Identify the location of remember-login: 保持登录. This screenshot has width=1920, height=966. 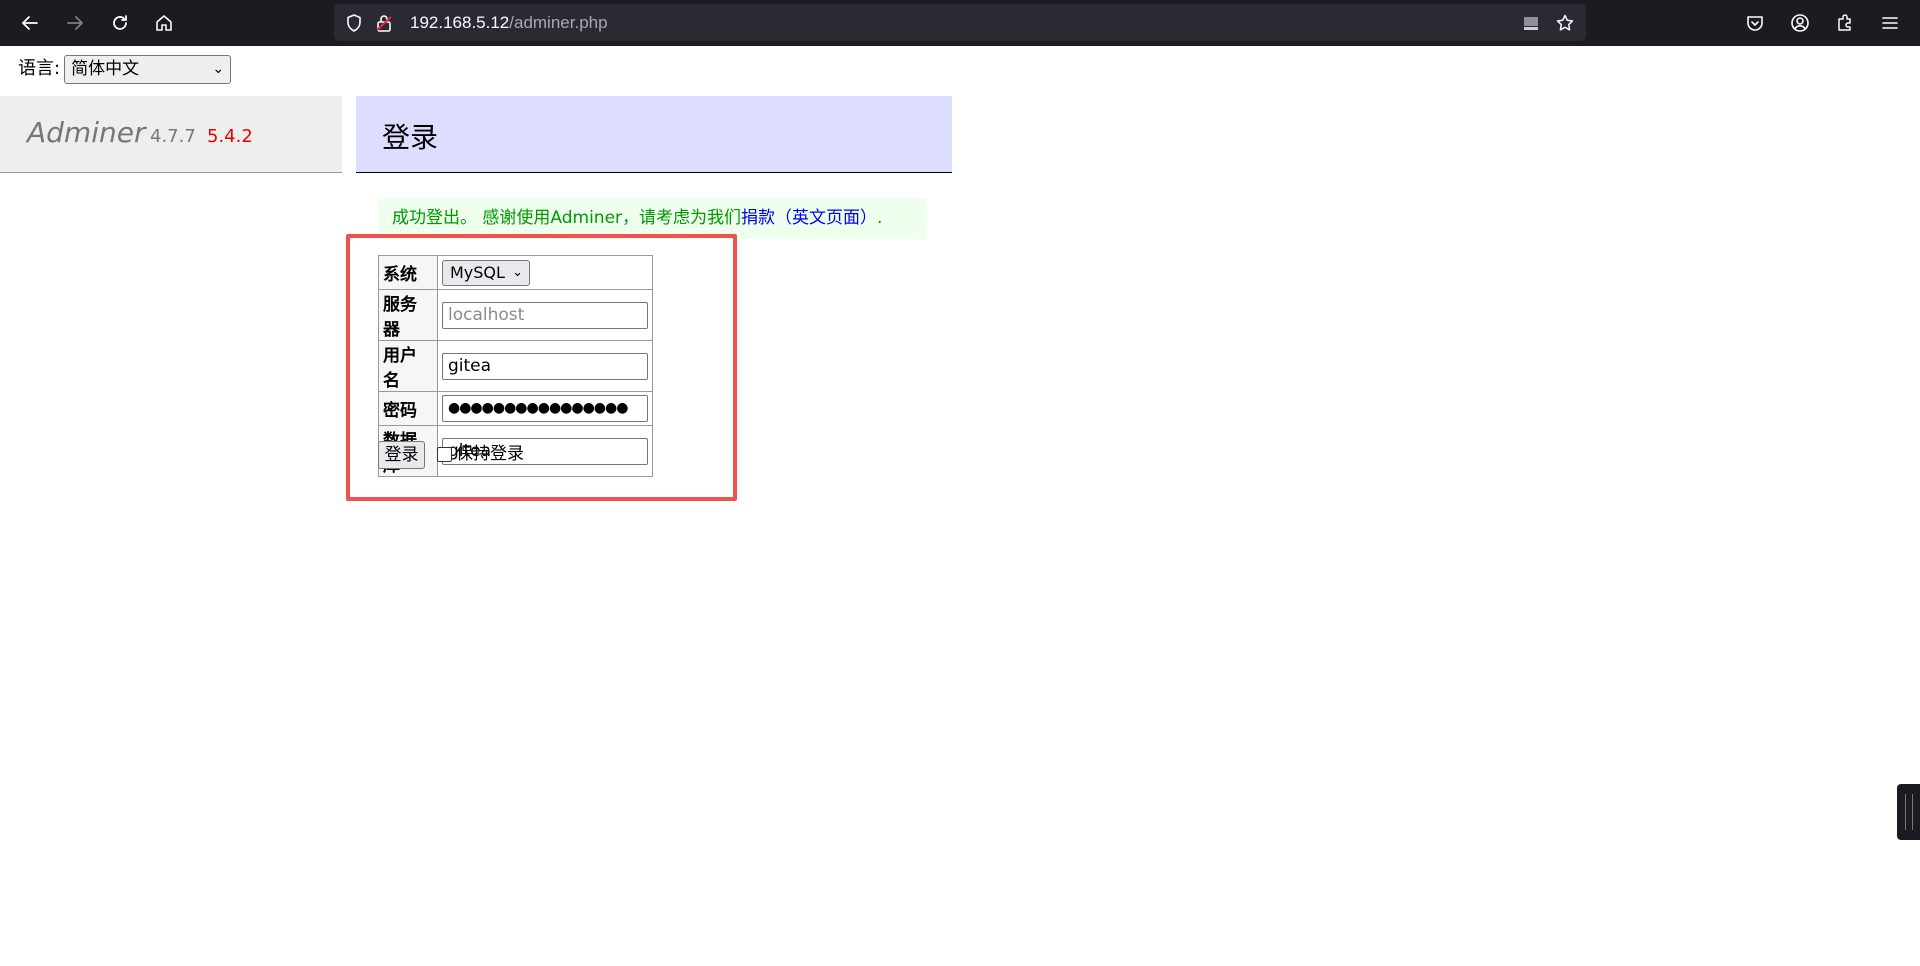
(480, 454).